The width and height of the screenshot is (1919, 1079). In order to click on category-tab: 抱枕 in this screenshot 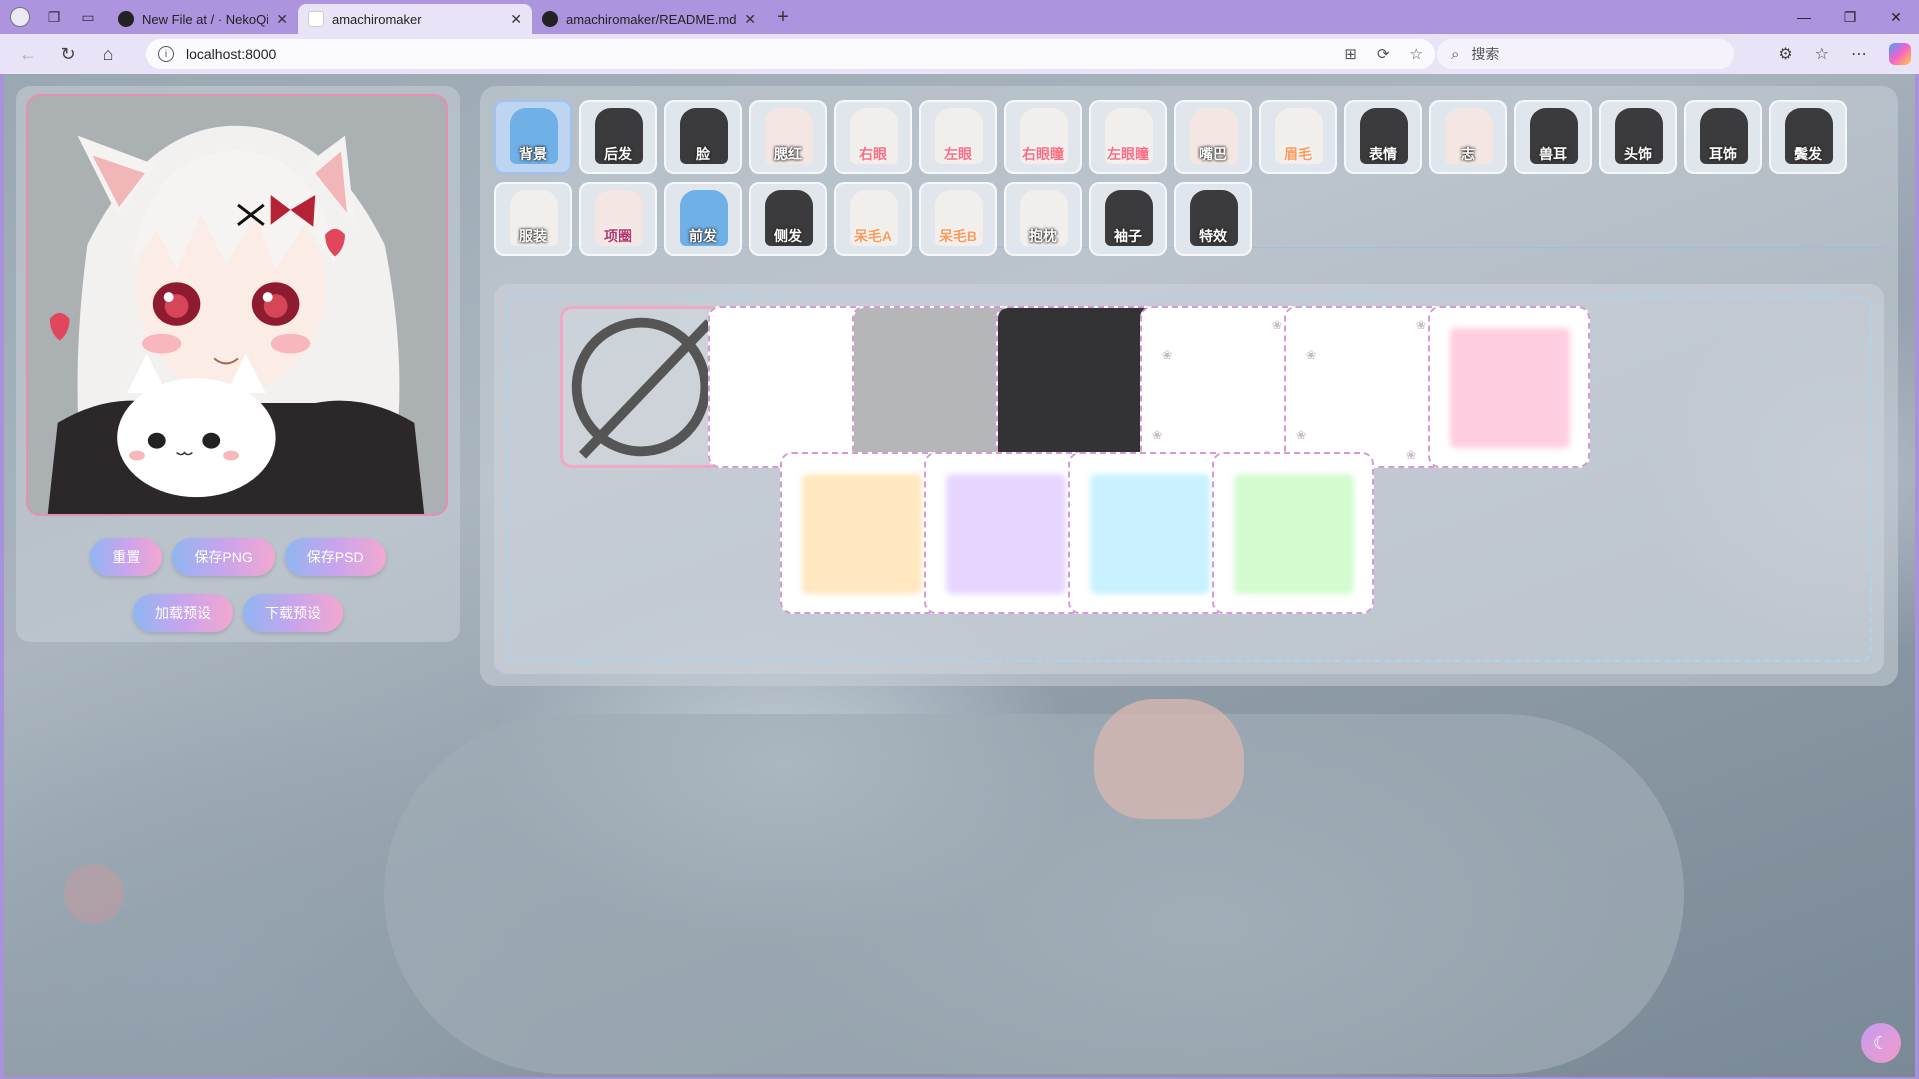, I will do `click(1043, 219)`.